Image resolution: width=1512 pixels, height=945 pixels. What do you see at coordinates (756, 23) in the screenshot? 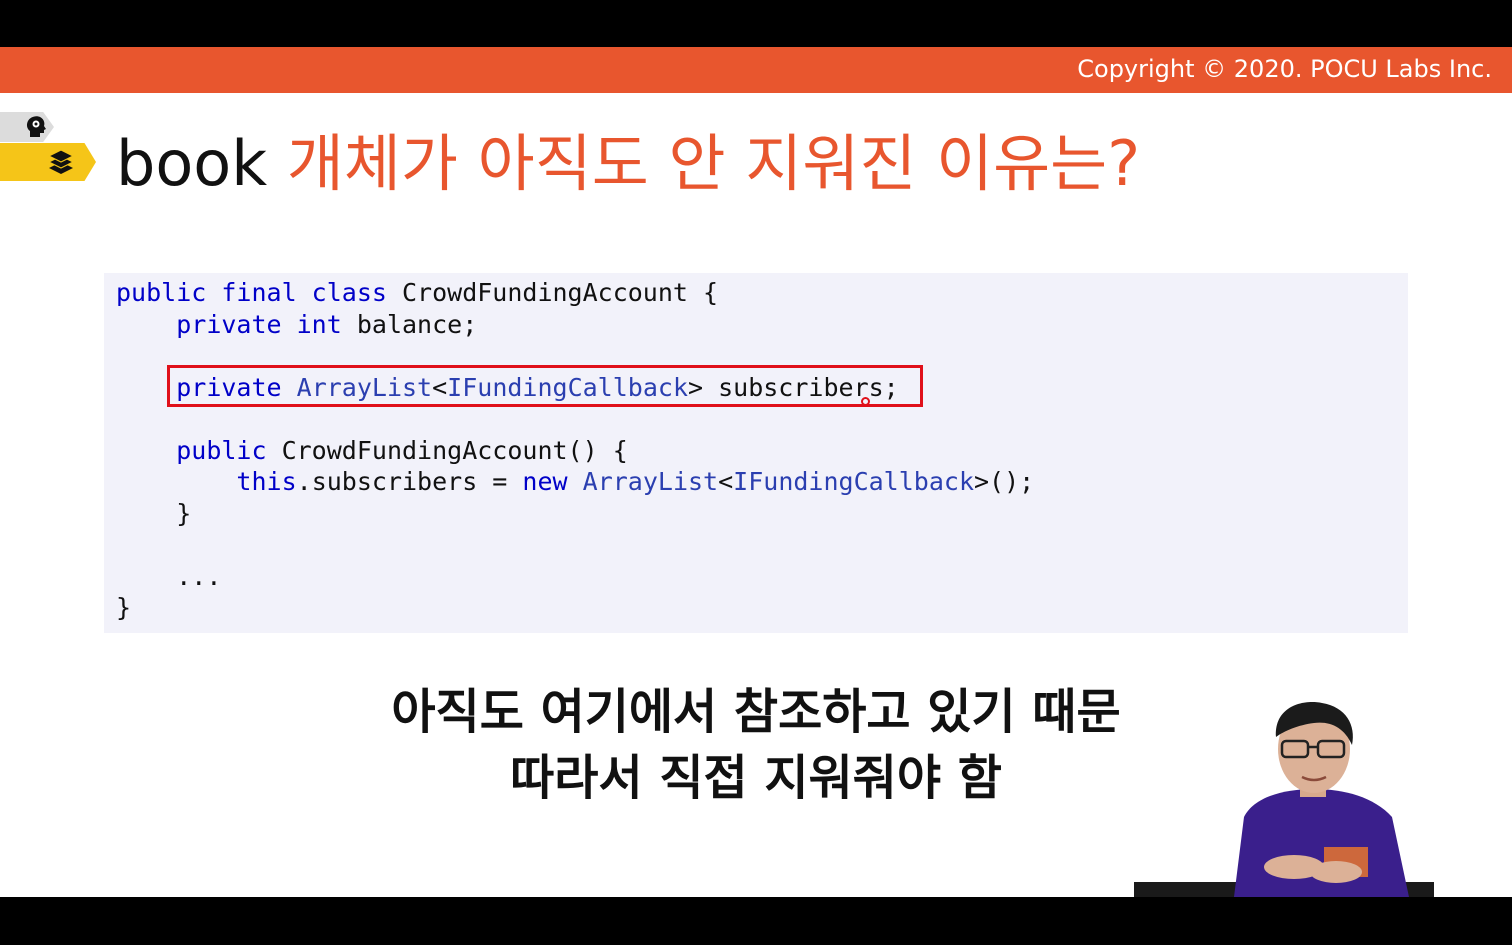
I see `letterbox-top` at bounding box center [756, 23].